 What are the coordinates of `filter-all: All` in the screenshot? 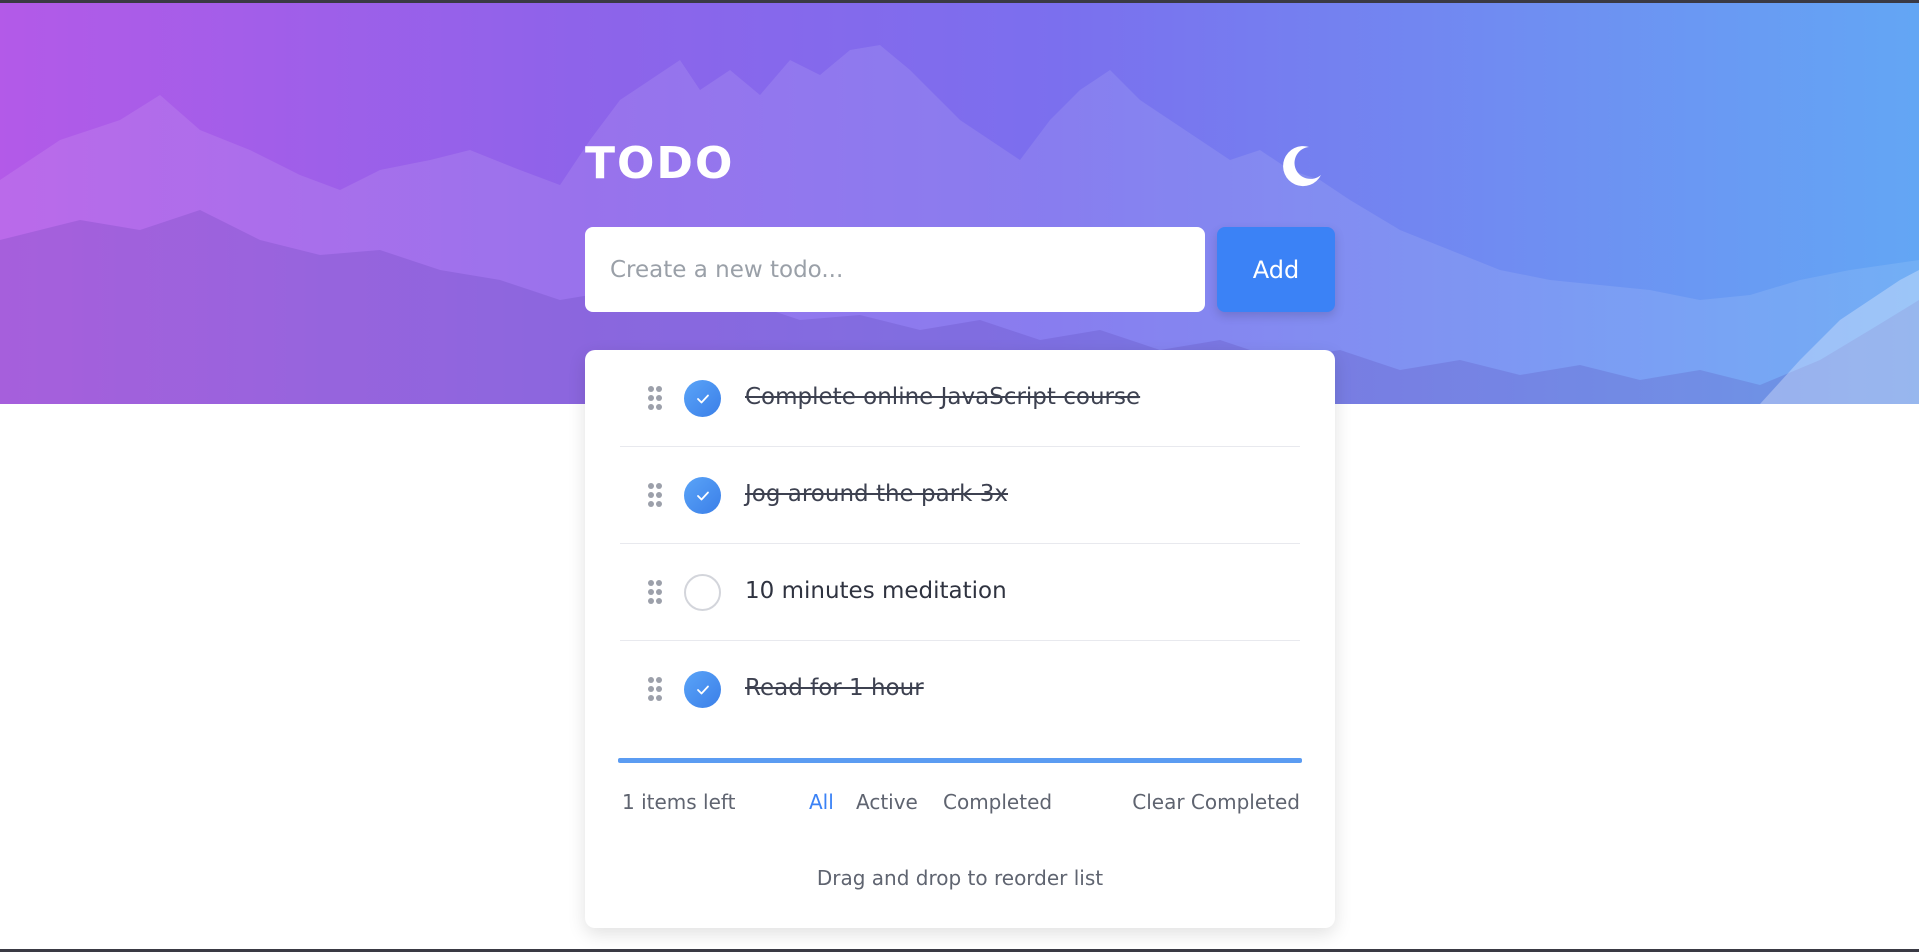 It's located at (821, 802).